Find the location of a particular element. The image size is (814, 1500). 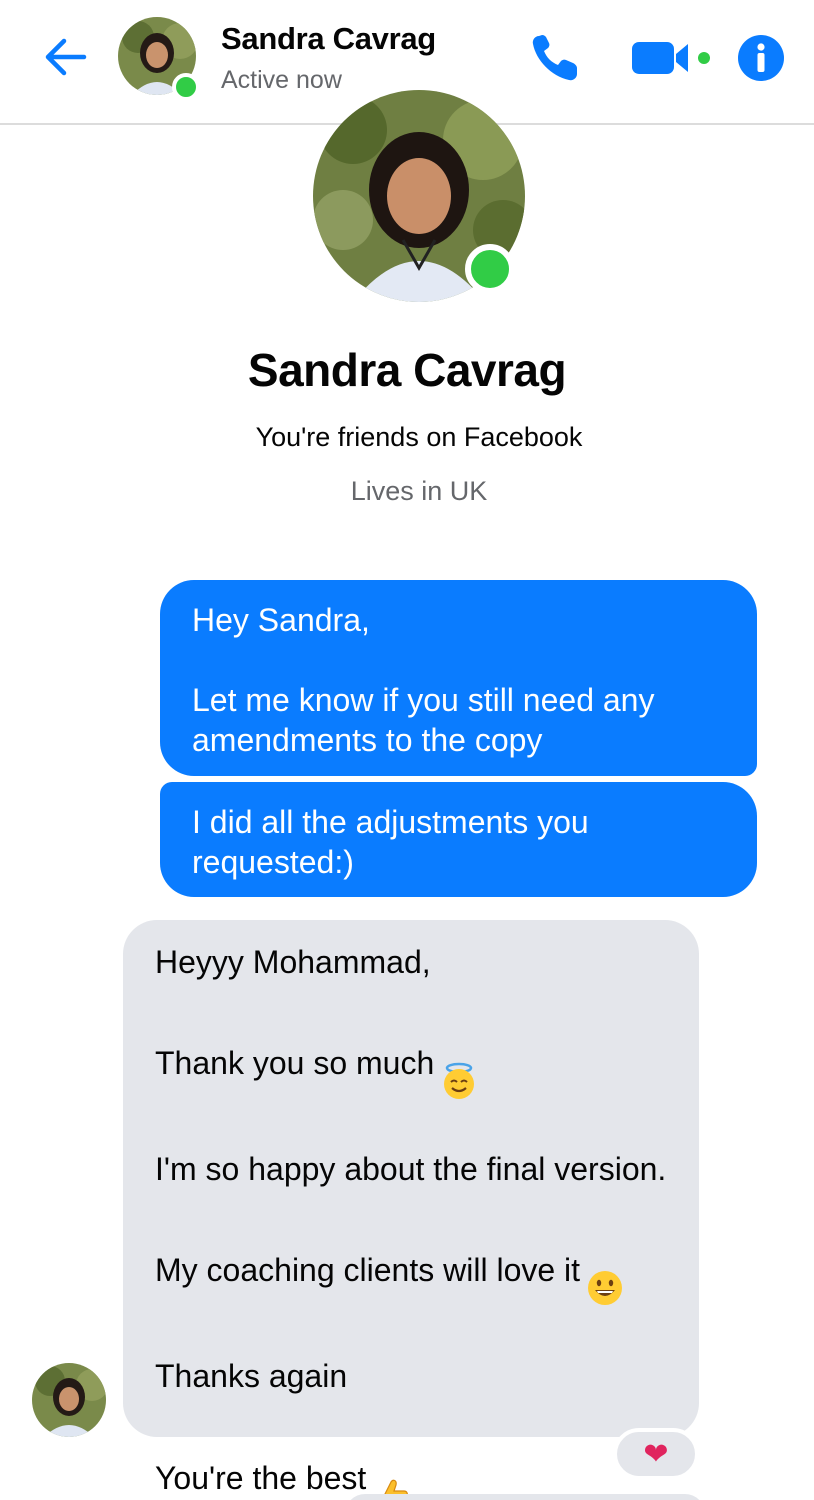

message-text: Thank you so much is located at coordinates (295, 1062).